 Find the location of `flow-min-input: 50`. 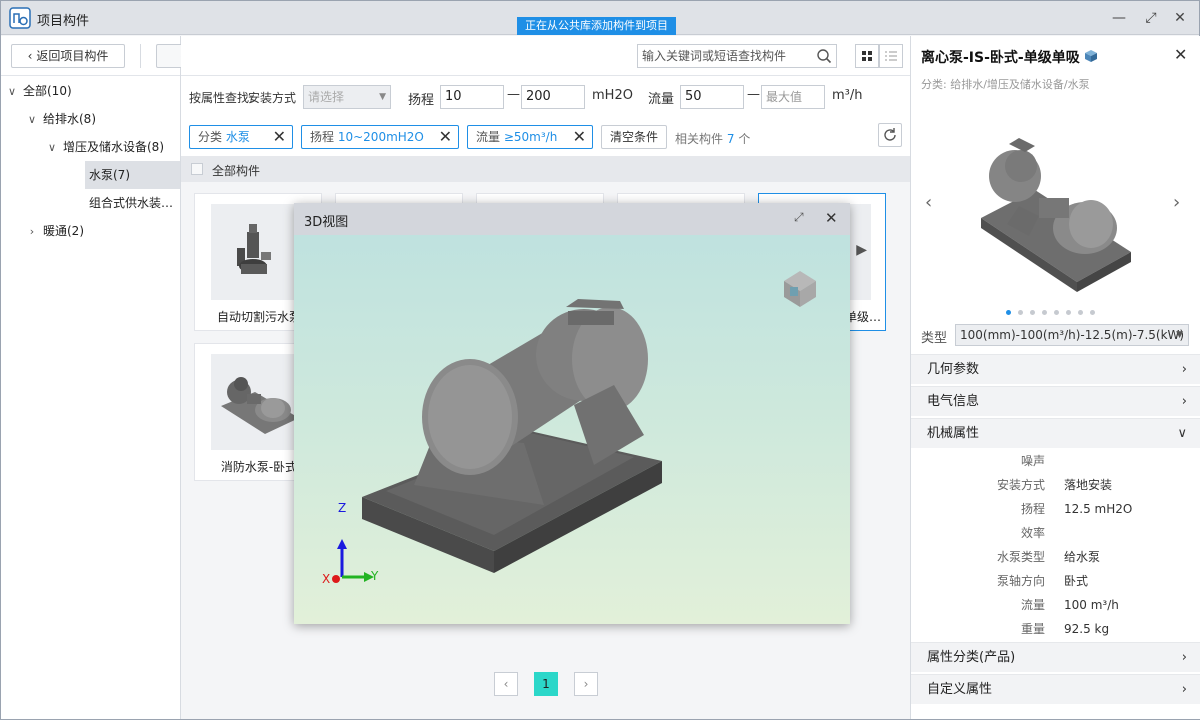

flow-min-input: 50 is located at coordinates (712, 97).